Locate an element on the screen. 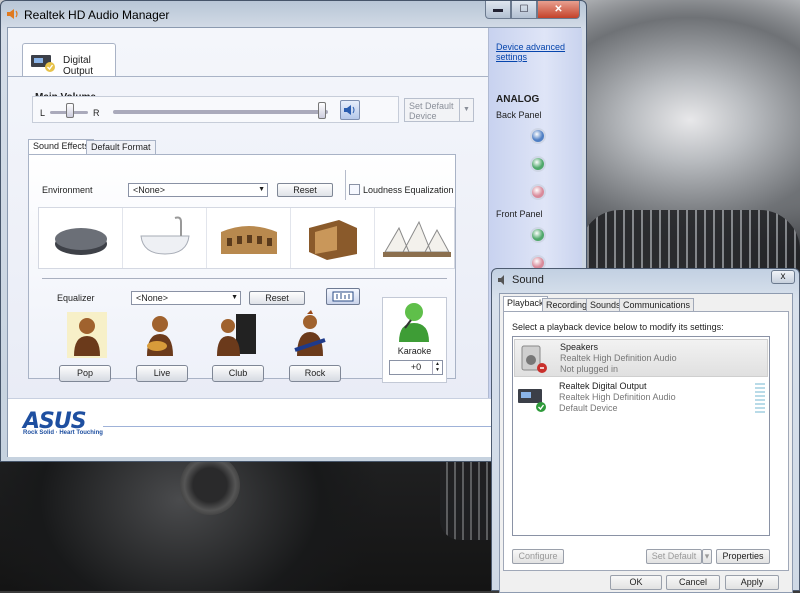 The width and height of the screenshot is (800, 593). live-preset-button: Live is located at coordinates (162, 373).